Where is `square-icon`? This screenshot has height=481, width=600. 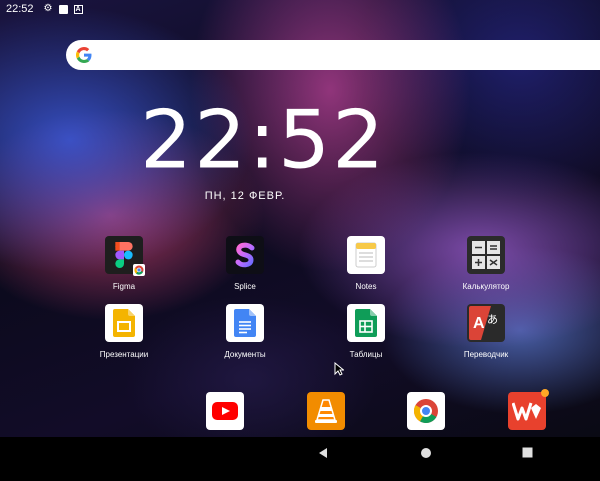 square-icon is located at coordinates (63, 9).